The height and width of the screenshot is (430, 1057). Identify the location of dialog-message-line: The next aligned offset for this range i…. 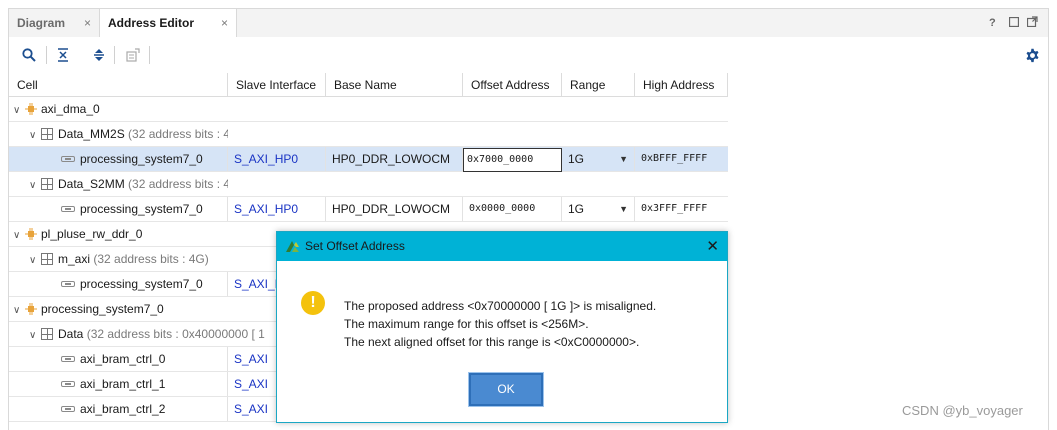
(492, 342).